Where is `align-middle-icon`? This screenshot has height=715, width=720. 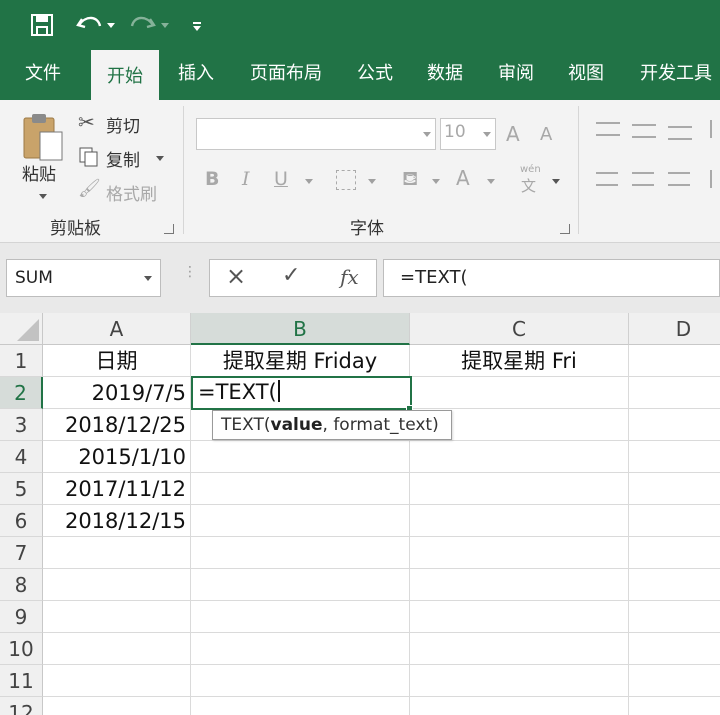 align-middle-icon is located at coordinates (644, 131).